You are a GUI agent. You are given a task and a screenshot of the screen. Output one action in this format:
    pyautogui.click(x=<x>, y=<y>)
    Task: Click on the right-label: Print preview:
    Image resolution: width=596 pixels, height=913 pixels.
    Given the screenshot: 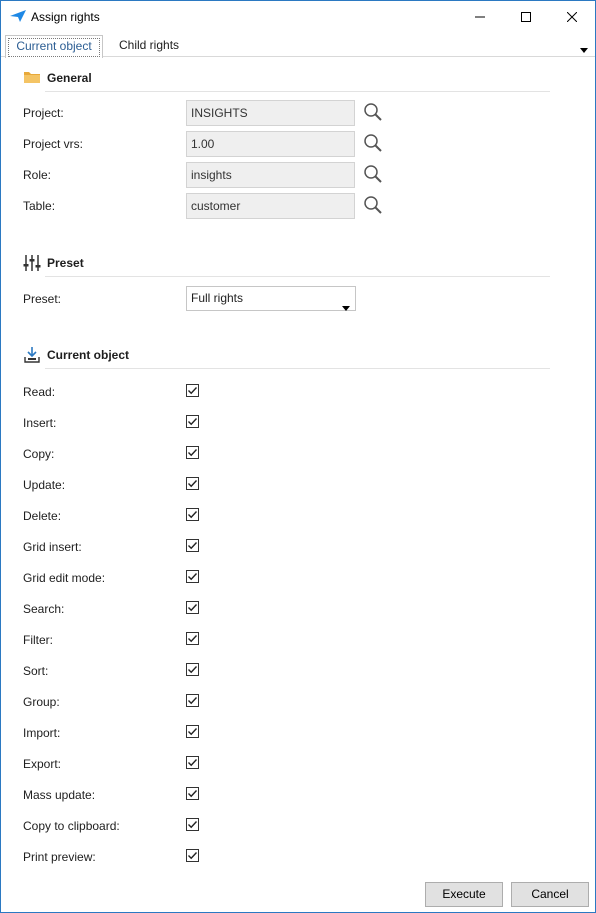 What is the action you would take?
    pyautogui.click(x=59, y=857)
    